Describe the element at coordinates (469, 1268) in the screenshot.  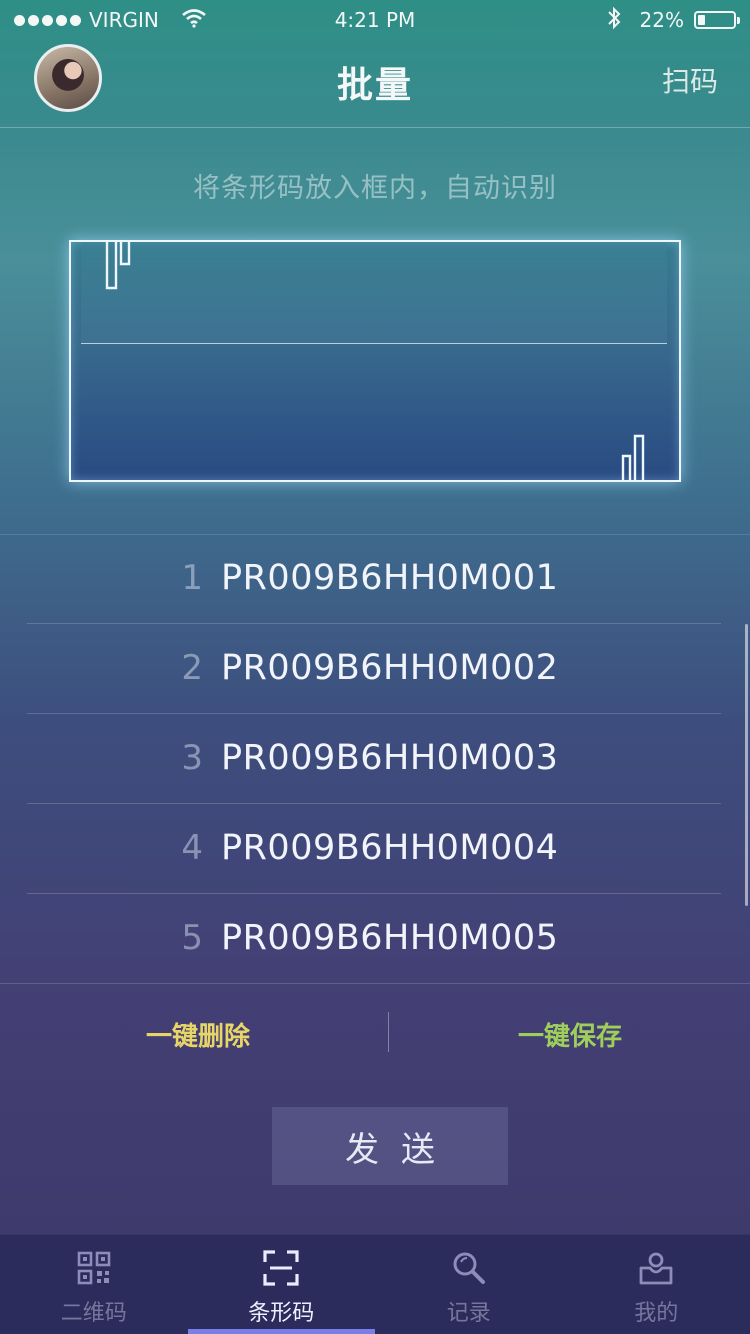
I see `search-icon` at that location.